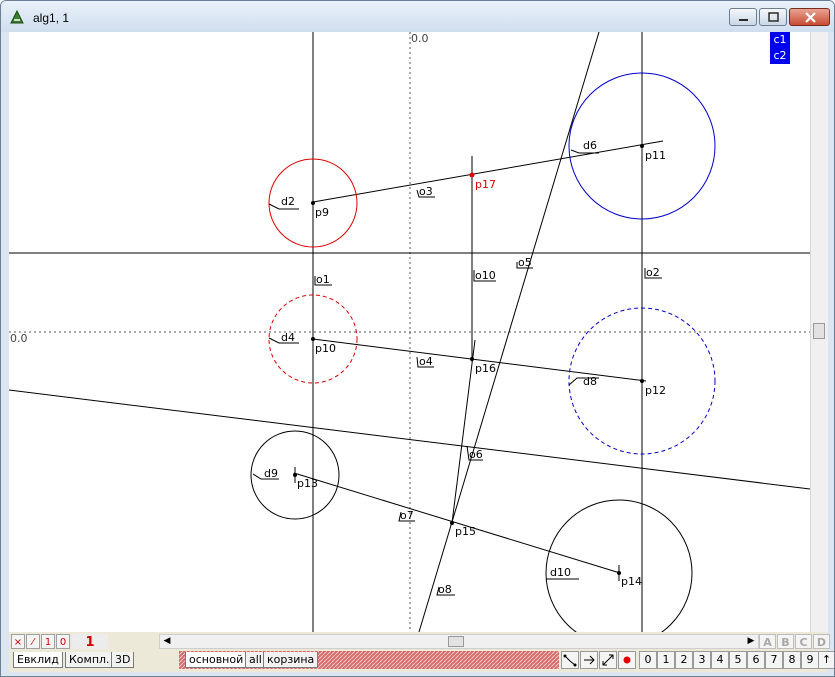  I want to click on number-button-4: 4, so click(720, 660).